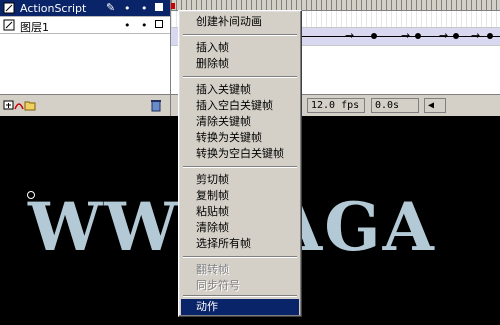  Describe the element at coordinates (85, 105) in the screenshot. I see `layer-toolbar` at that location.